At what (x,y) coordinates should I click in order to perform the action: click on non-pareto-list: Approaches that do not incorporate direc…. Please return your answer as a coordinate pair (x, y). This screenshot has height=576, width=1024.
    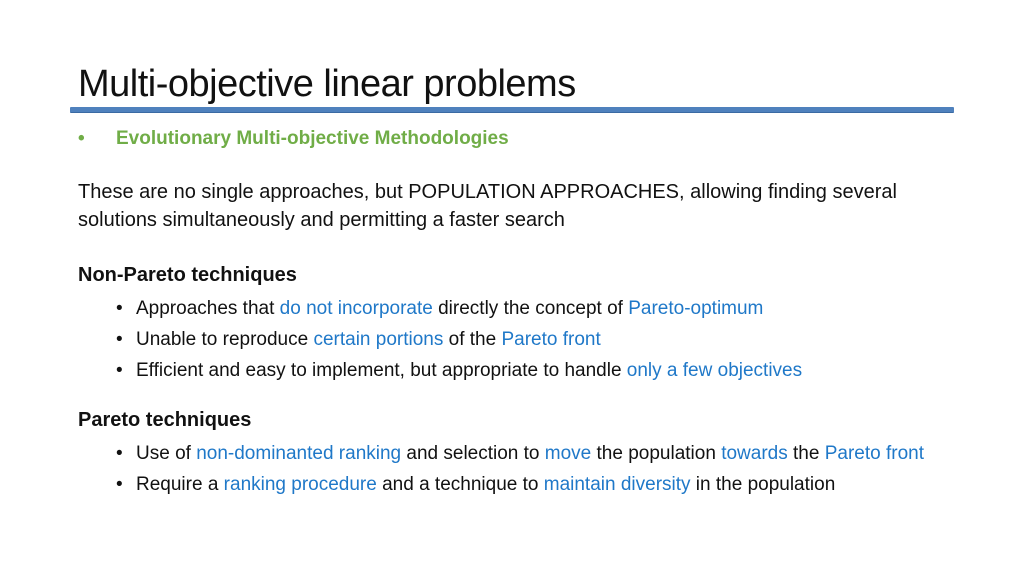
    Looking at the image, I should click on (536, 342).